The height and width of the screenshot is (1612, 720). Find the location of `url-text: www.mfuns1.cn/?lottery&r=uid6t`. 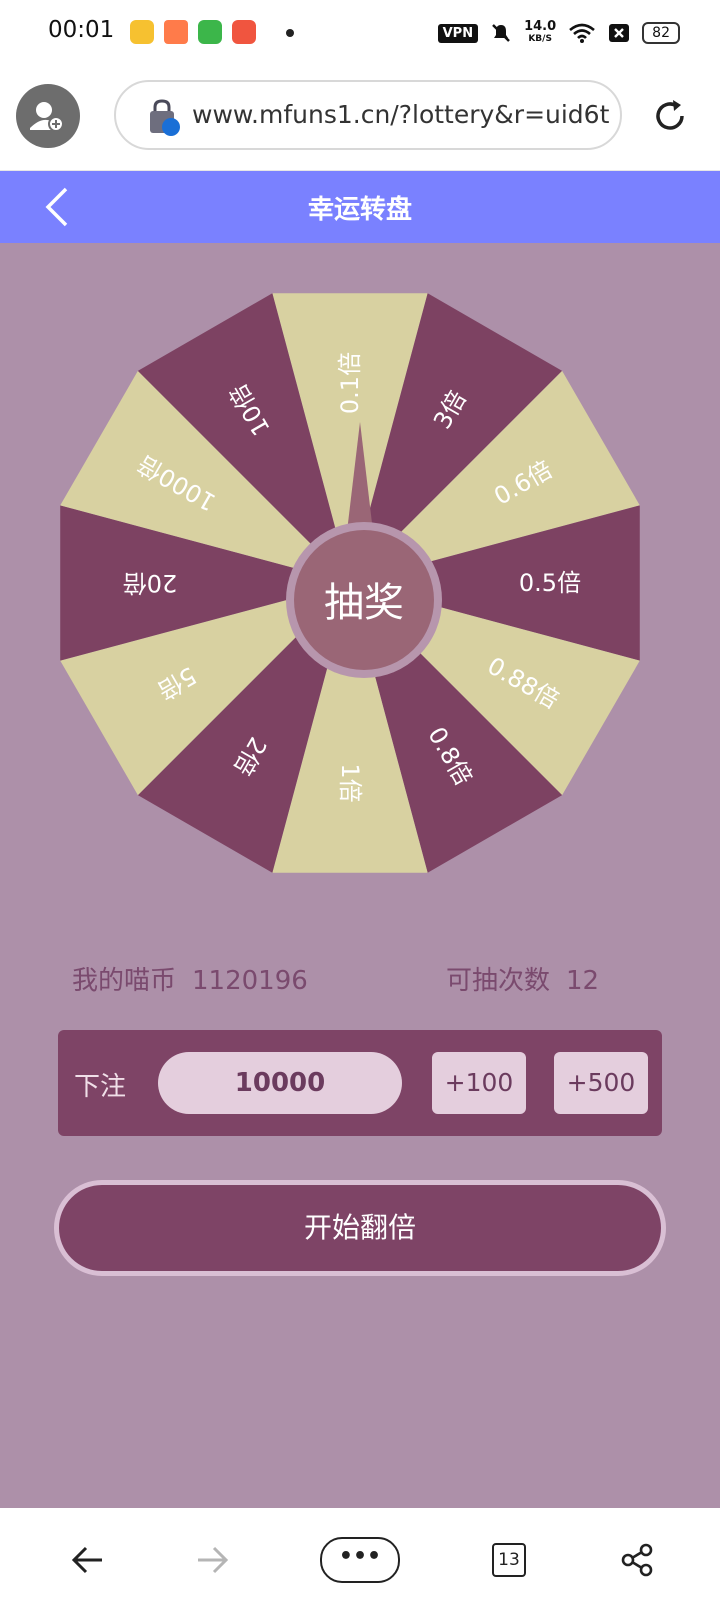

url-text: www.mfuns1.cn/?lottery&r=uid6t is located at coordinates (401, 114).